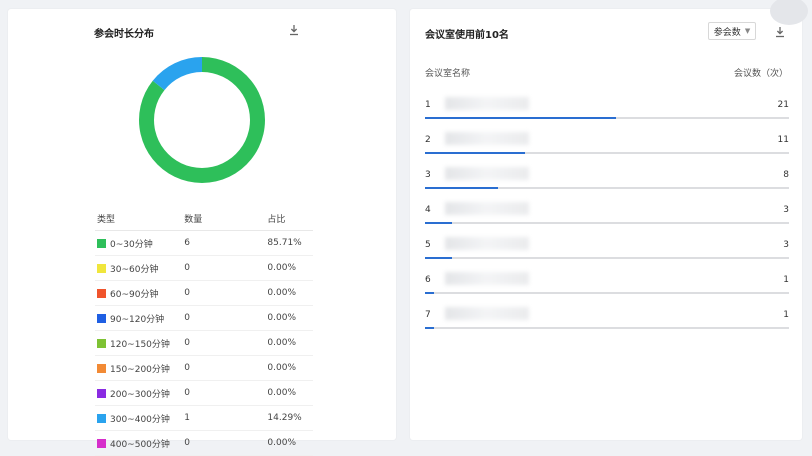 Image resolution: width=812 pixels, height=456 pixels. What do you see at coordinates (606, 72) in the screenshot?
I see `ranking-header: 会议室名称 会议数（次）` at bounding box center [606, 72].